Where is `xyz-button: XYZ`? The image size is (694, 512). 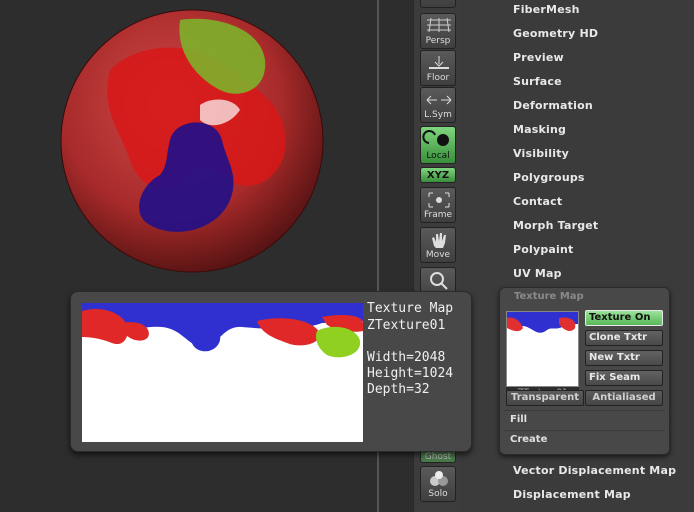
xyz-button: XYZ is located at coordinates (438, 175).